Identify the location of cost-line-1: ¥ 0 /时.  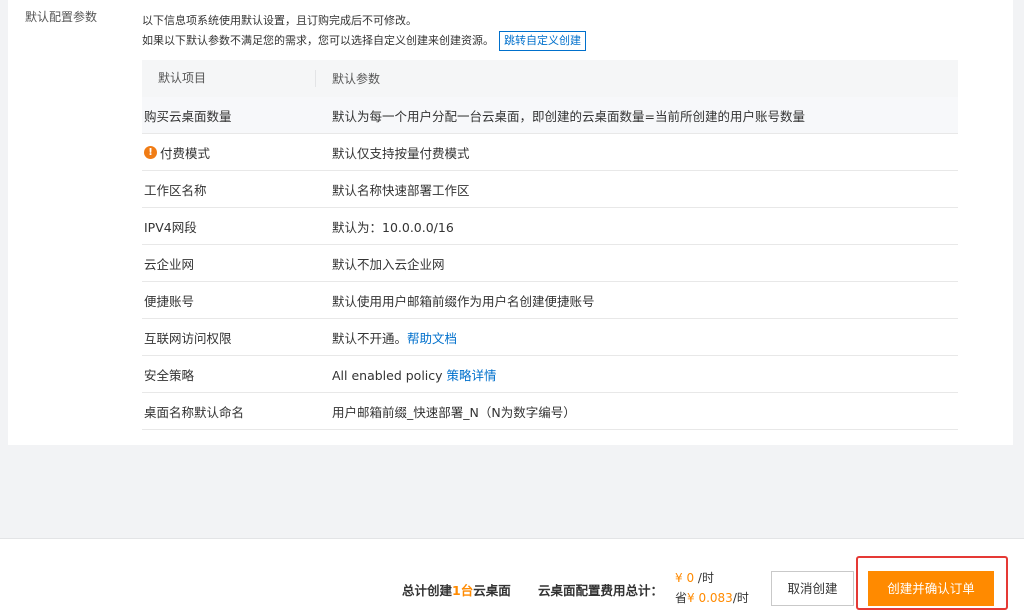
(712, 578).